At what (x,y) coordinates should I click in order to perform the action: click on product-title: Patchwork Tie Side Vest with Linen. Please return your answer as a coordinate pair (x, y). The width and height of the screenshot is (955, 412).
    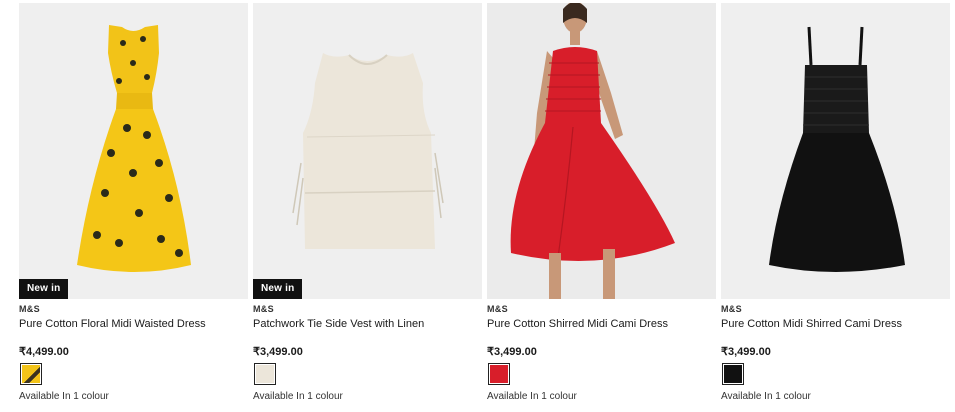
    Looking at the image, I should click on (338, 324).